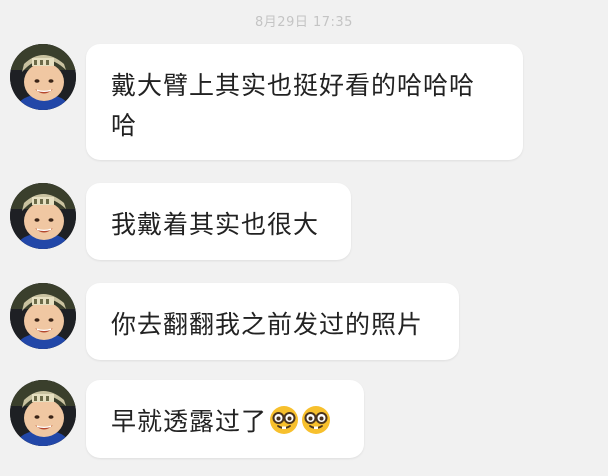  I want to click on message-bubble: 你去翻翻我之前发过的照片, so click(272, 321).